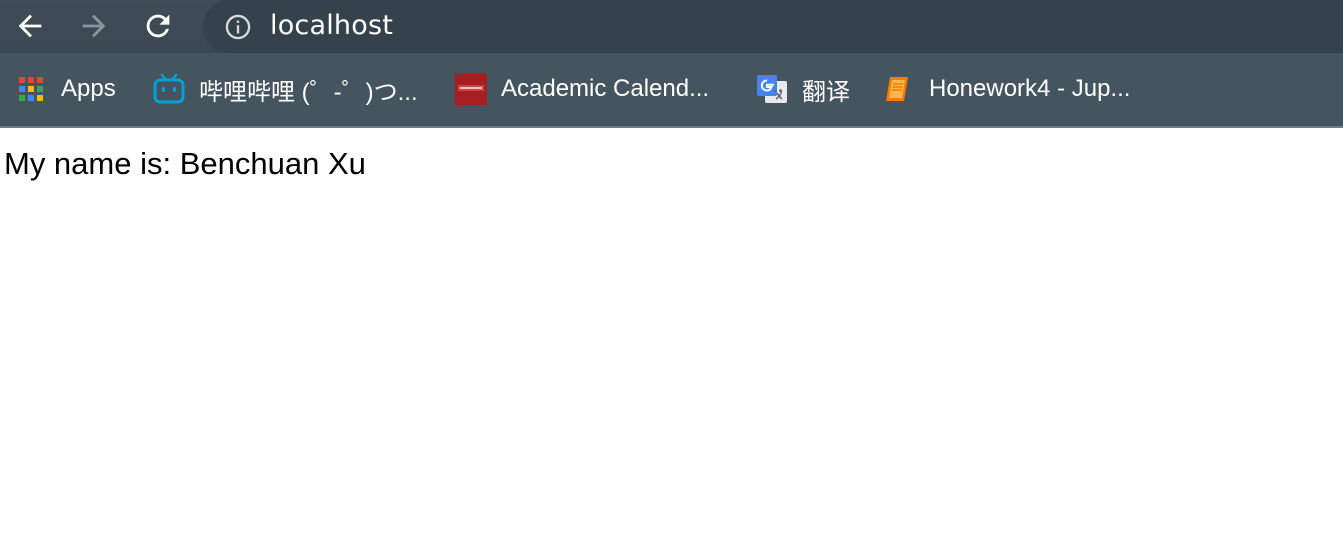 This screenshot has height=535, width=1343. Describe the element at coordinates (88, 88) in the screenshot. I see `bookmark-label: Apps` at that location.